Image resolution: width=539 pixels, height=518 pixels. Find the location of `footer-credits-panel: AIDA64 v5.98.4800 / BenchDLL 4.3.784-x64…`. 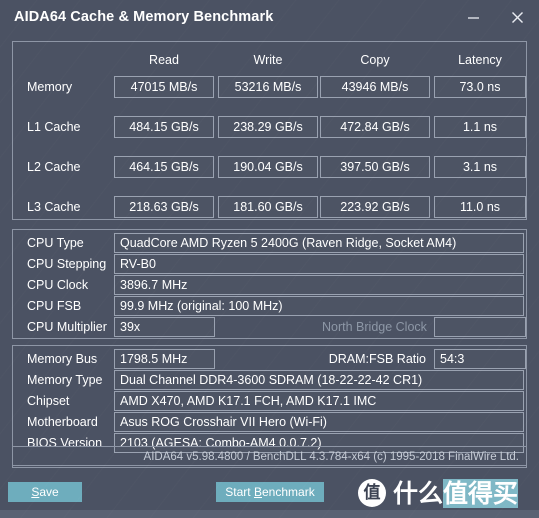

footer-credits-panel: AIDA64 v5.98.4800 / BenchDLL 4.3.784-x64… is located at coordinates (269, 457).